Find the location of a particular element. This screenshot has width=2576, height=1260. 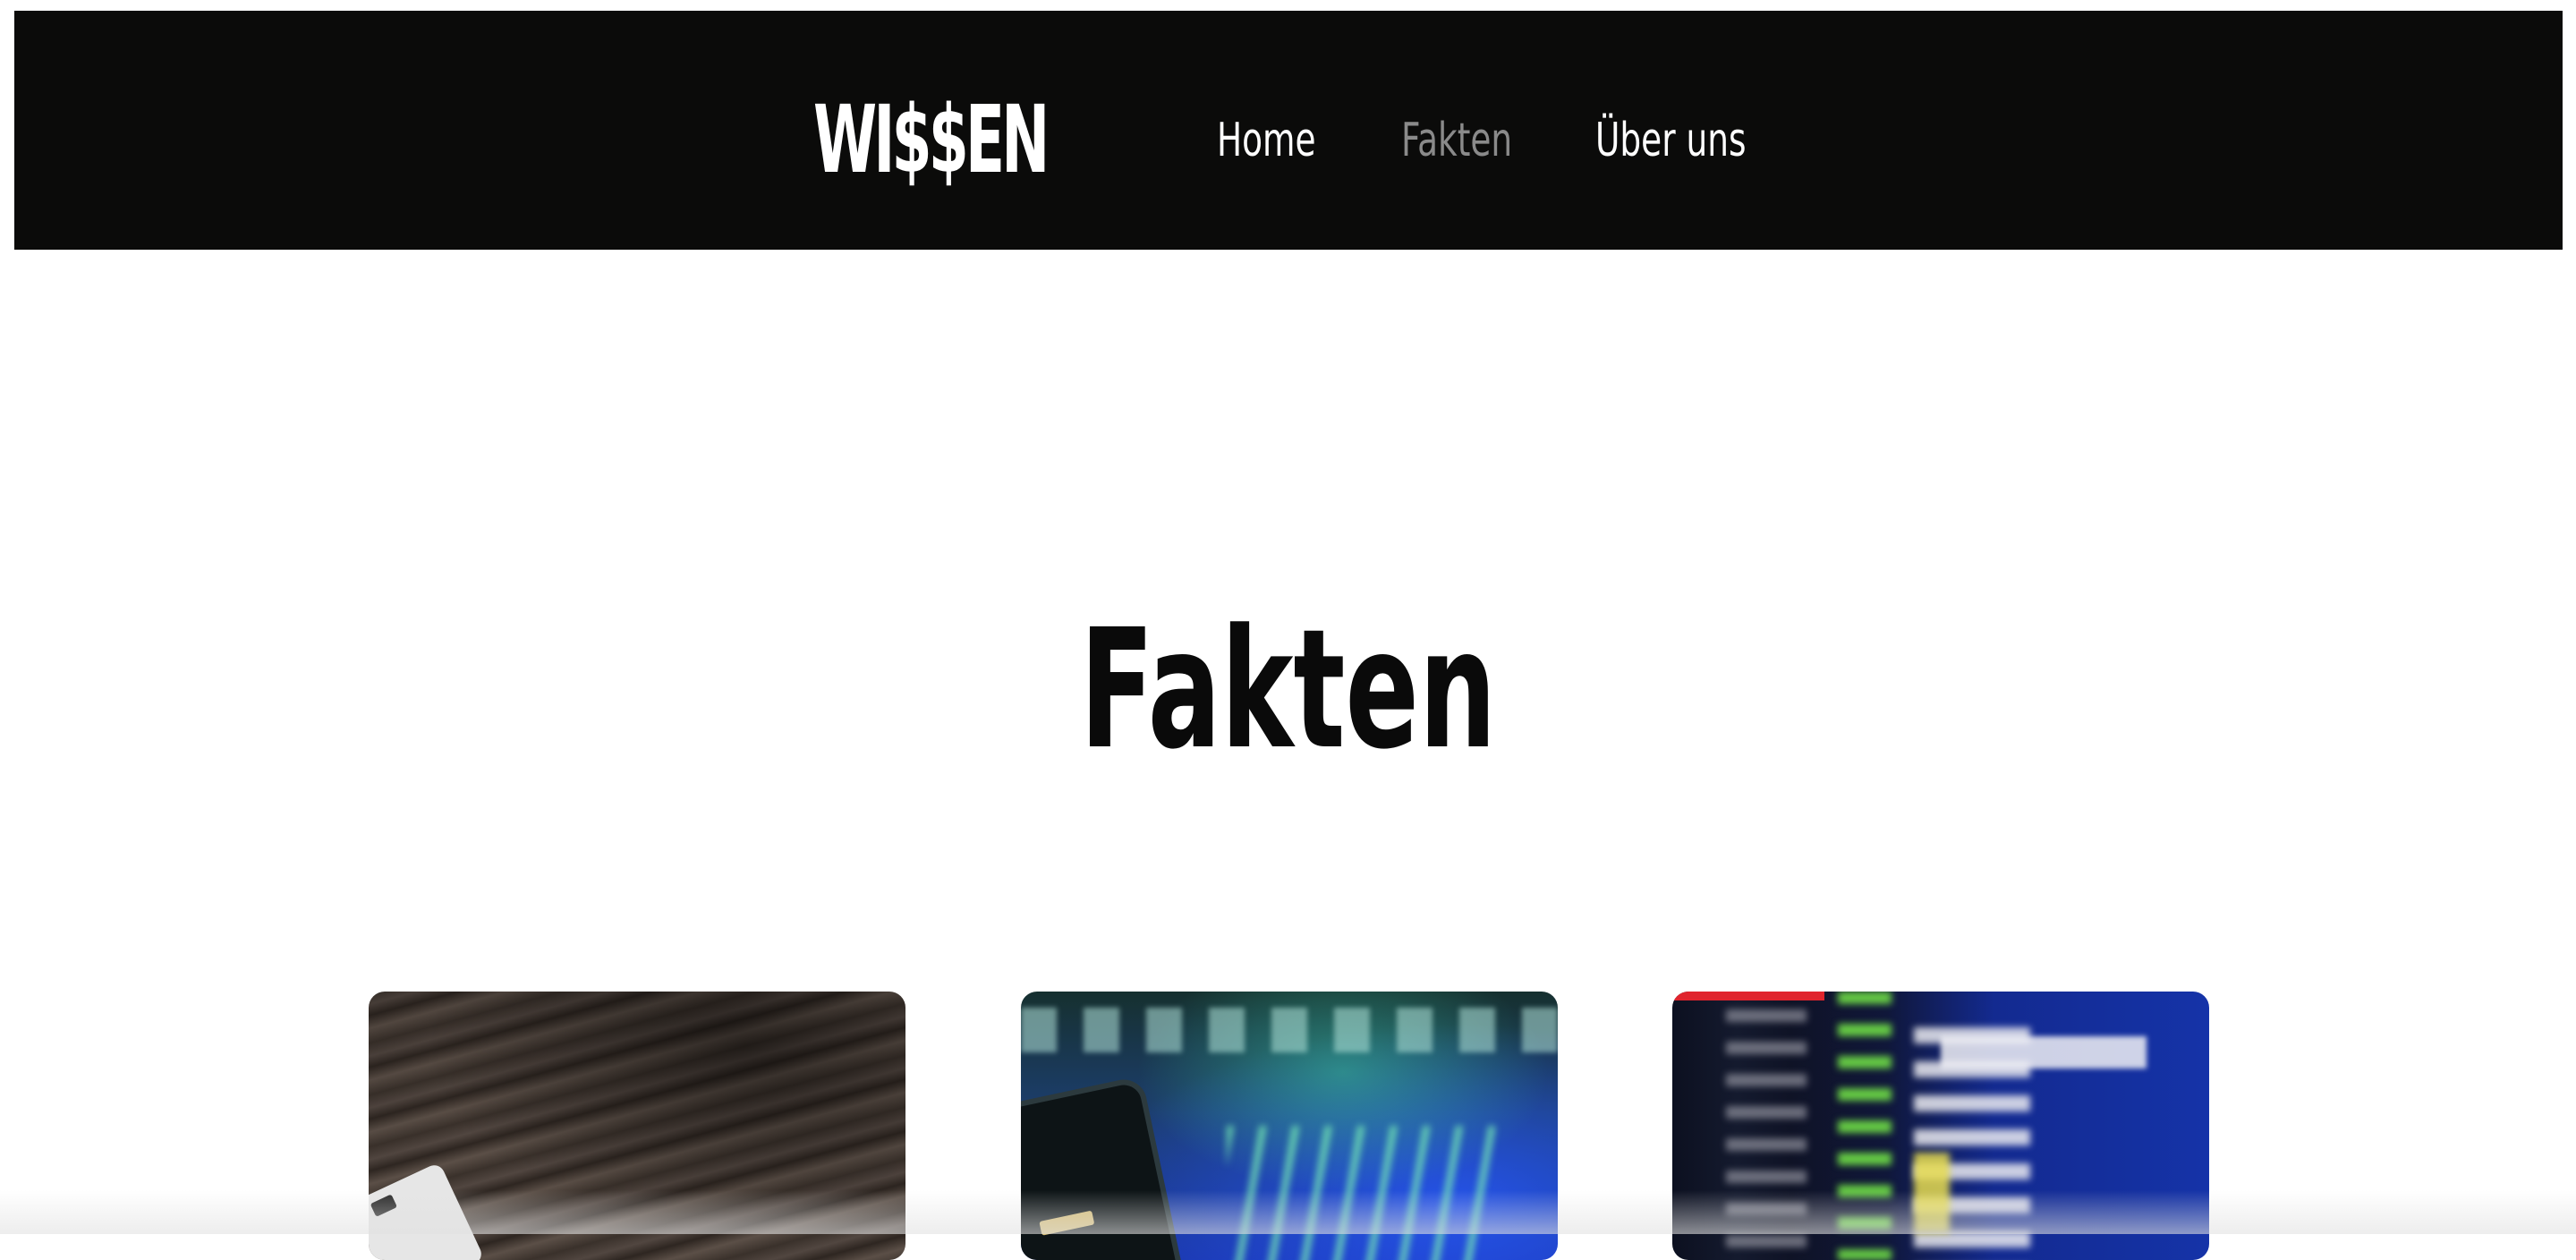

nav-link-ueber-uns: Über uns is located at coordinates (1670, 140).